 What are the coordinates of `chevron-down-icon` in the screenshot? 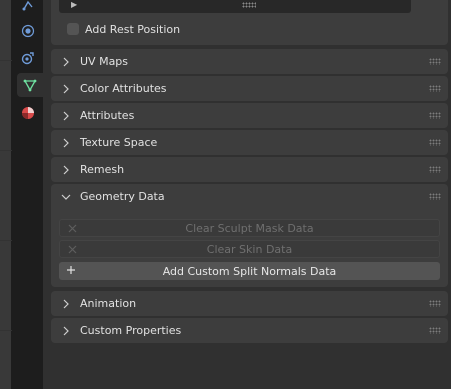 It's located at (66, 197).